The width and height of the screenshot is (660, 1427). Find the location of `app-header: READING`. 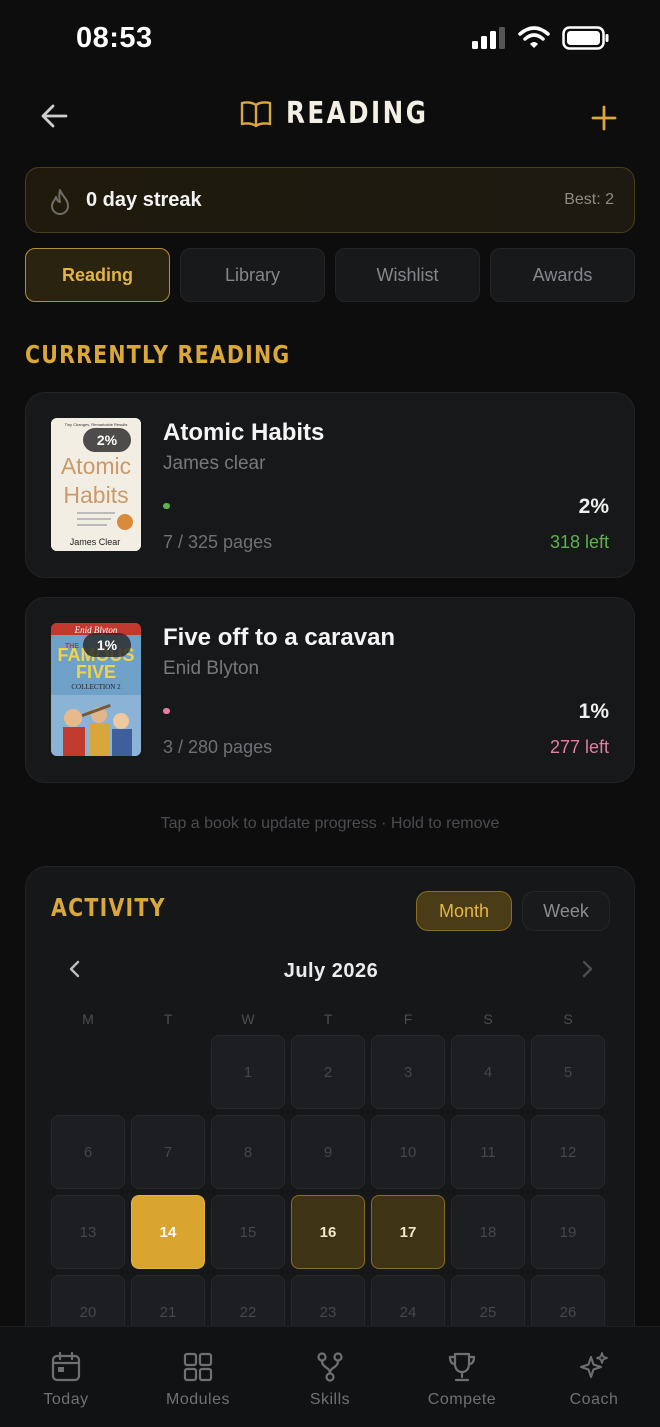

app-header: READING is located at coordinates (330, 118).